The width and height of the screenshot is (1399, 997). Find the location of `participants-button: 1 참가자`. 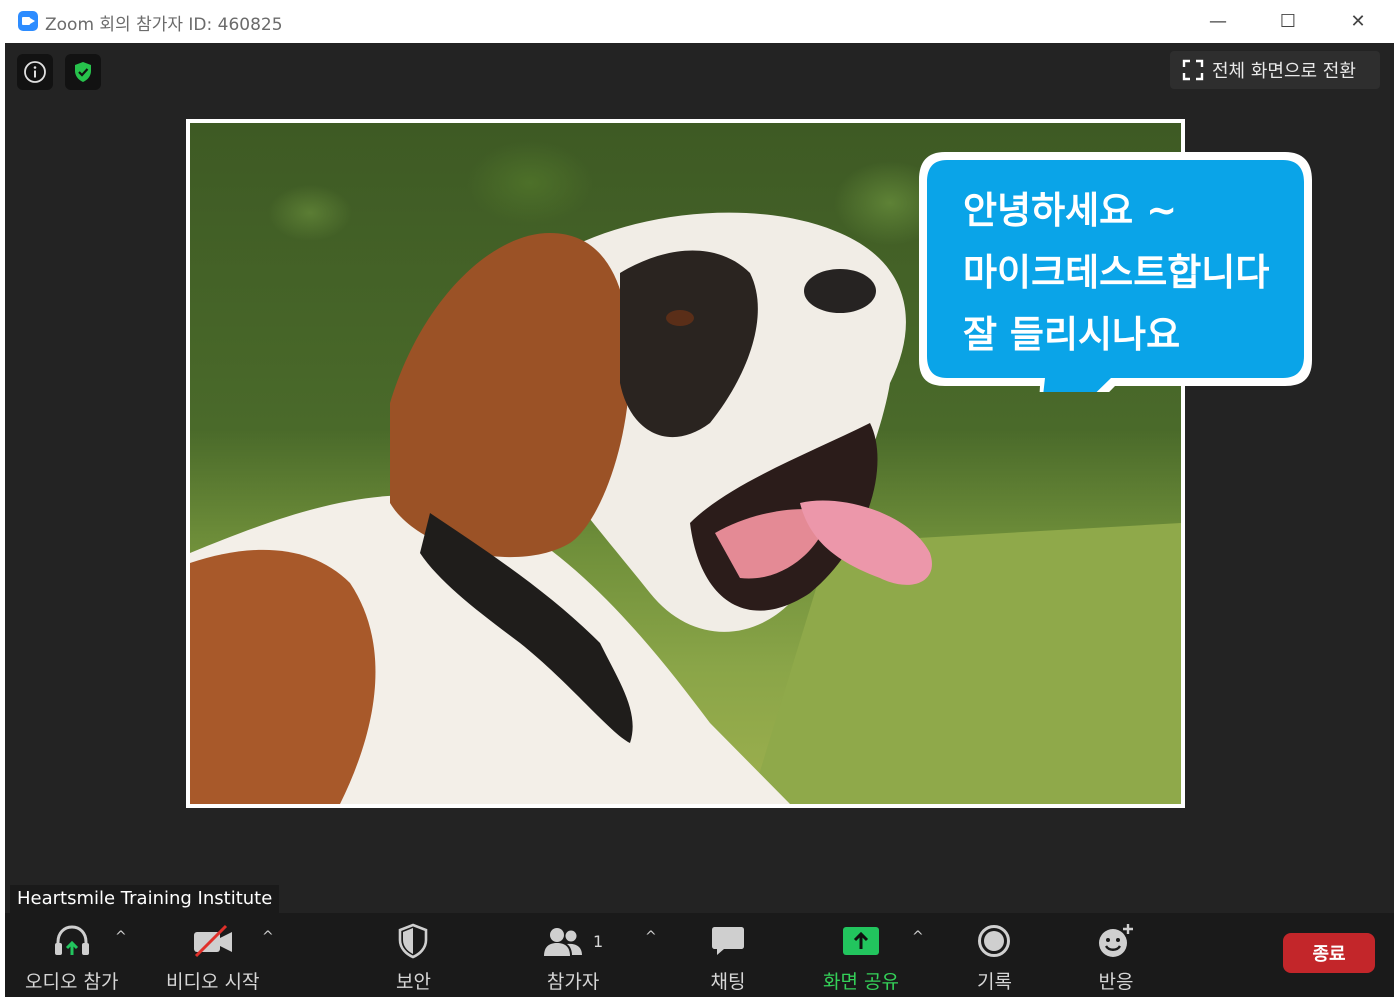

participants-button: 1 참가자 is located at coordinates (573, 956).